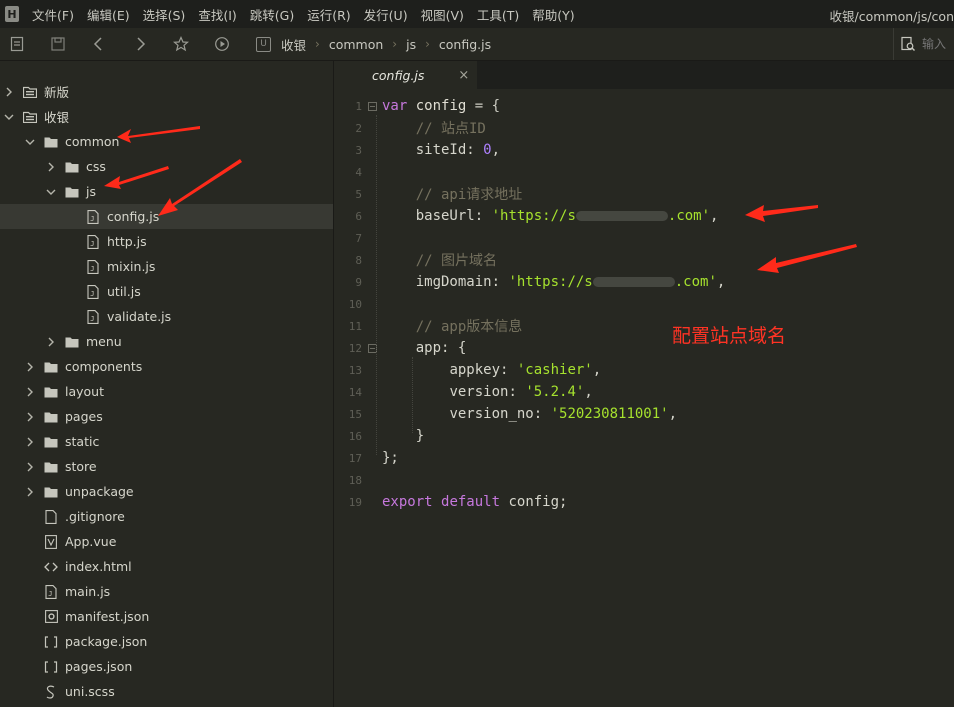  I want to click on tree-file-row: Jvalidate.js, so click(166, 316).